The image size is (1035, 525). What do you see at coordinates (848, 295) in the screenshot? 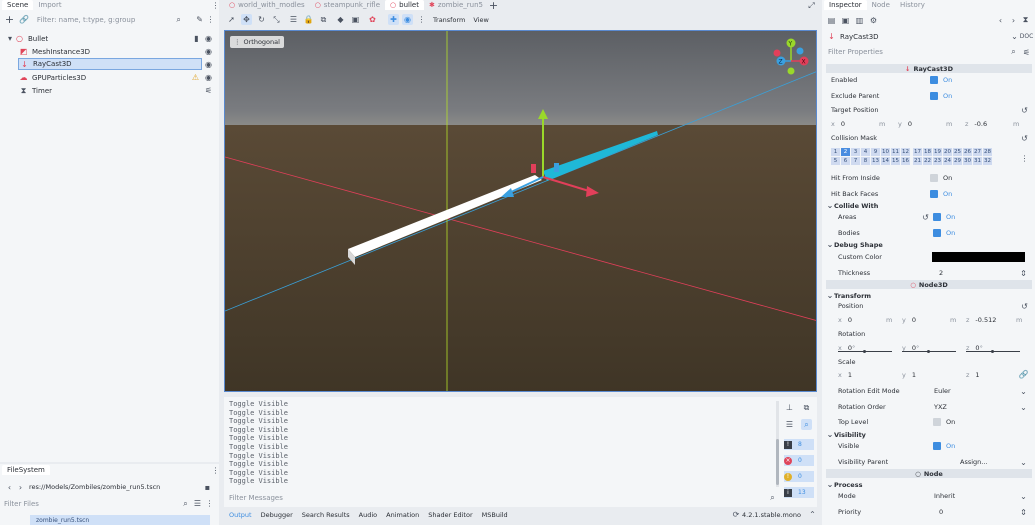
I see `group-transform: ⌄ Transform` at bounding box center [848, 295].